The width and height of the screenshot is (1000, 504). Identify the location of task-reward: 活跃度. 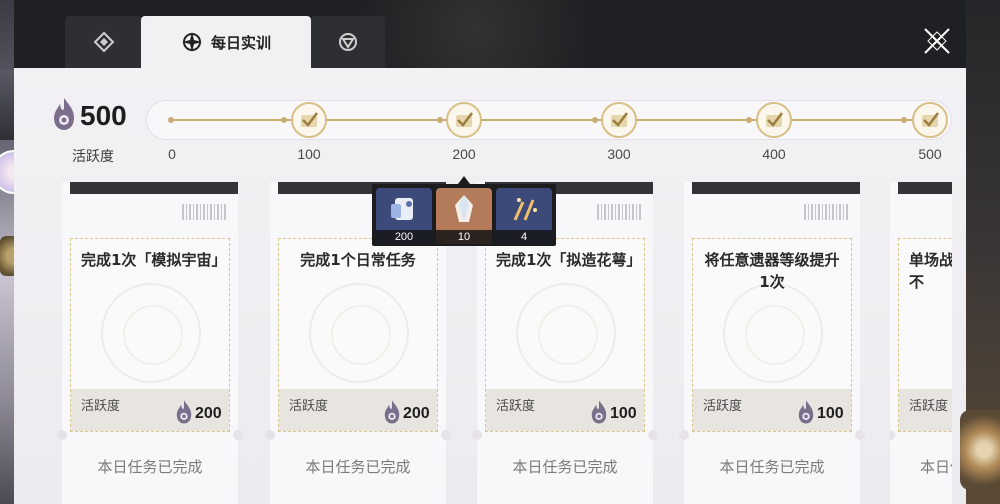
(925, 410).